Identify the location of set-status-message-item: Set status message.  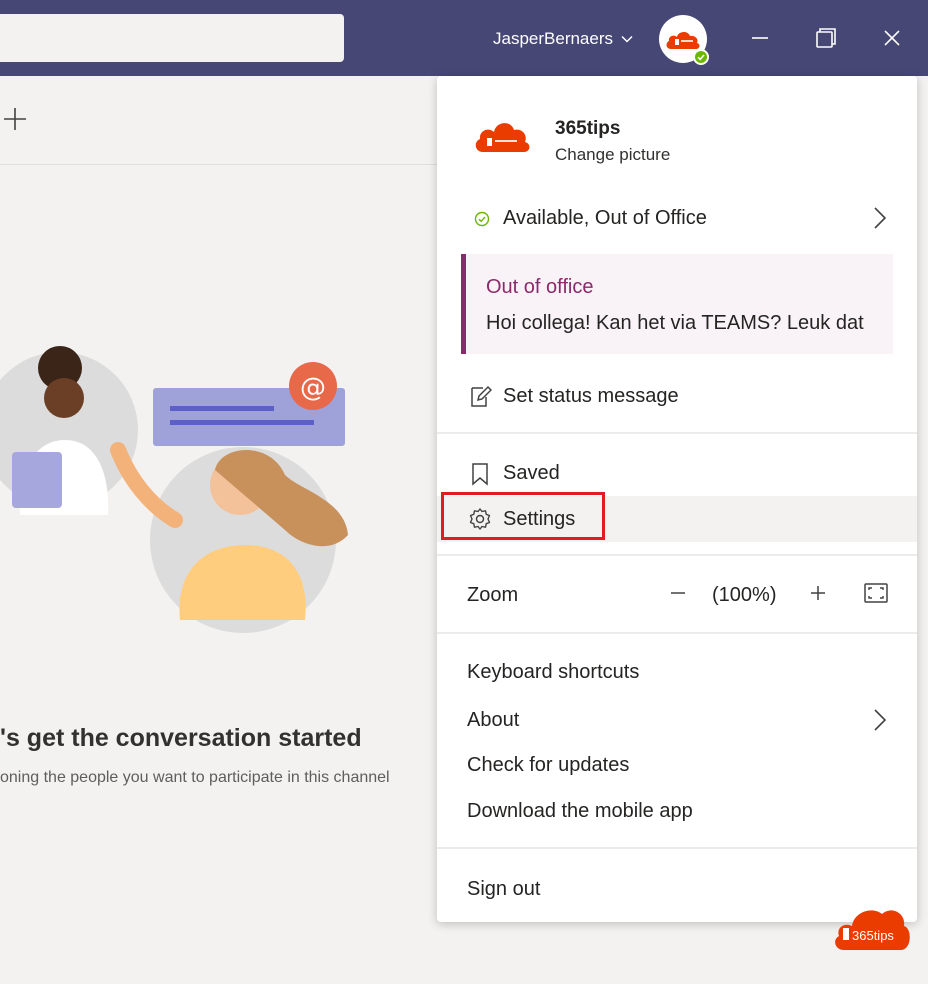
(677, 396).